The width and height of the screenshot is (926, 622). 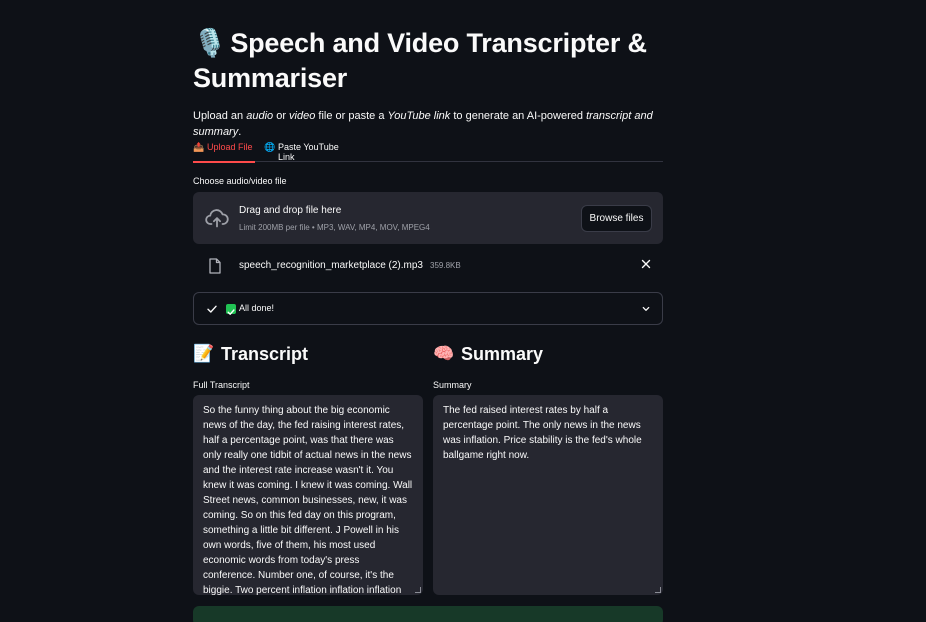 What do you see at coordinates (502, 354) in the screenshot?
I see `summary-heading-text: Summary` at bounding box center [502, 354].